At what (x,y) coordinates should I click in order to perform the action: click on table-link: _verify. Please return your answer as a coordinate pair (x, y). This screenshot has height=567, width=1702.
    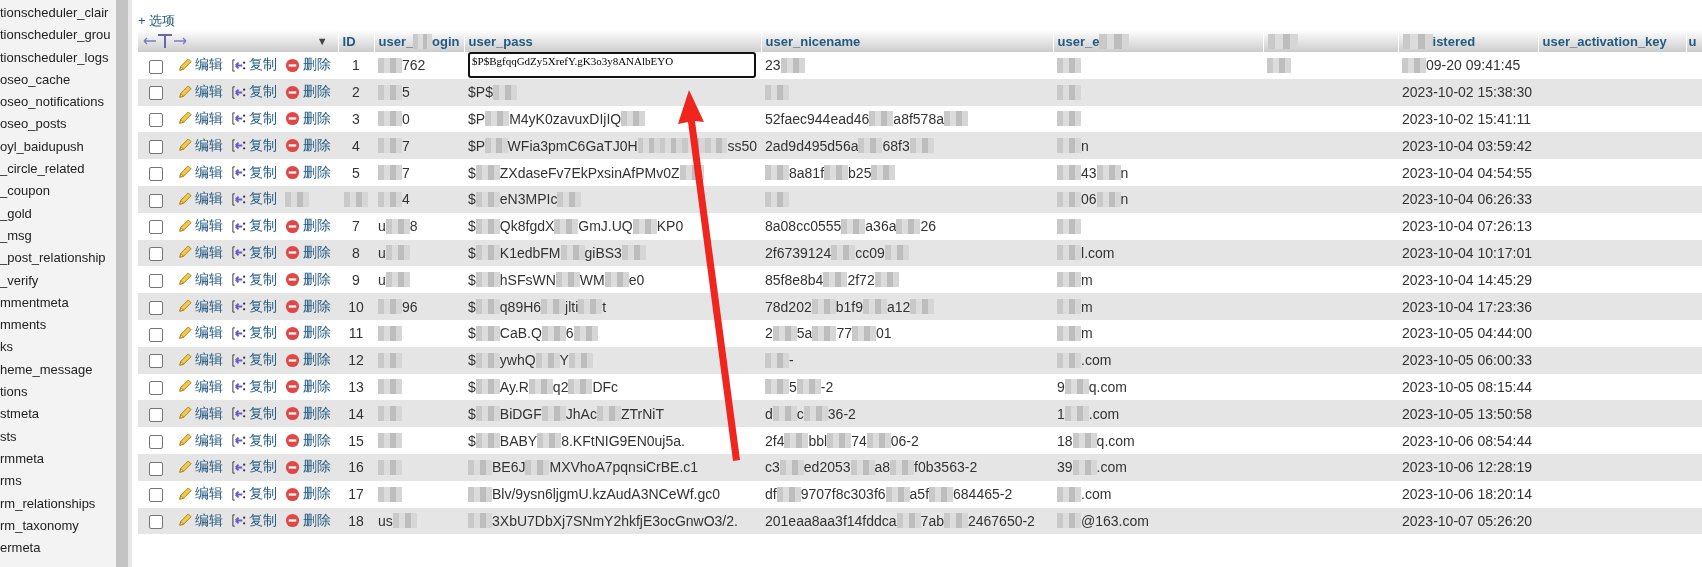
    Looking at the image, I should click on (58, 280).